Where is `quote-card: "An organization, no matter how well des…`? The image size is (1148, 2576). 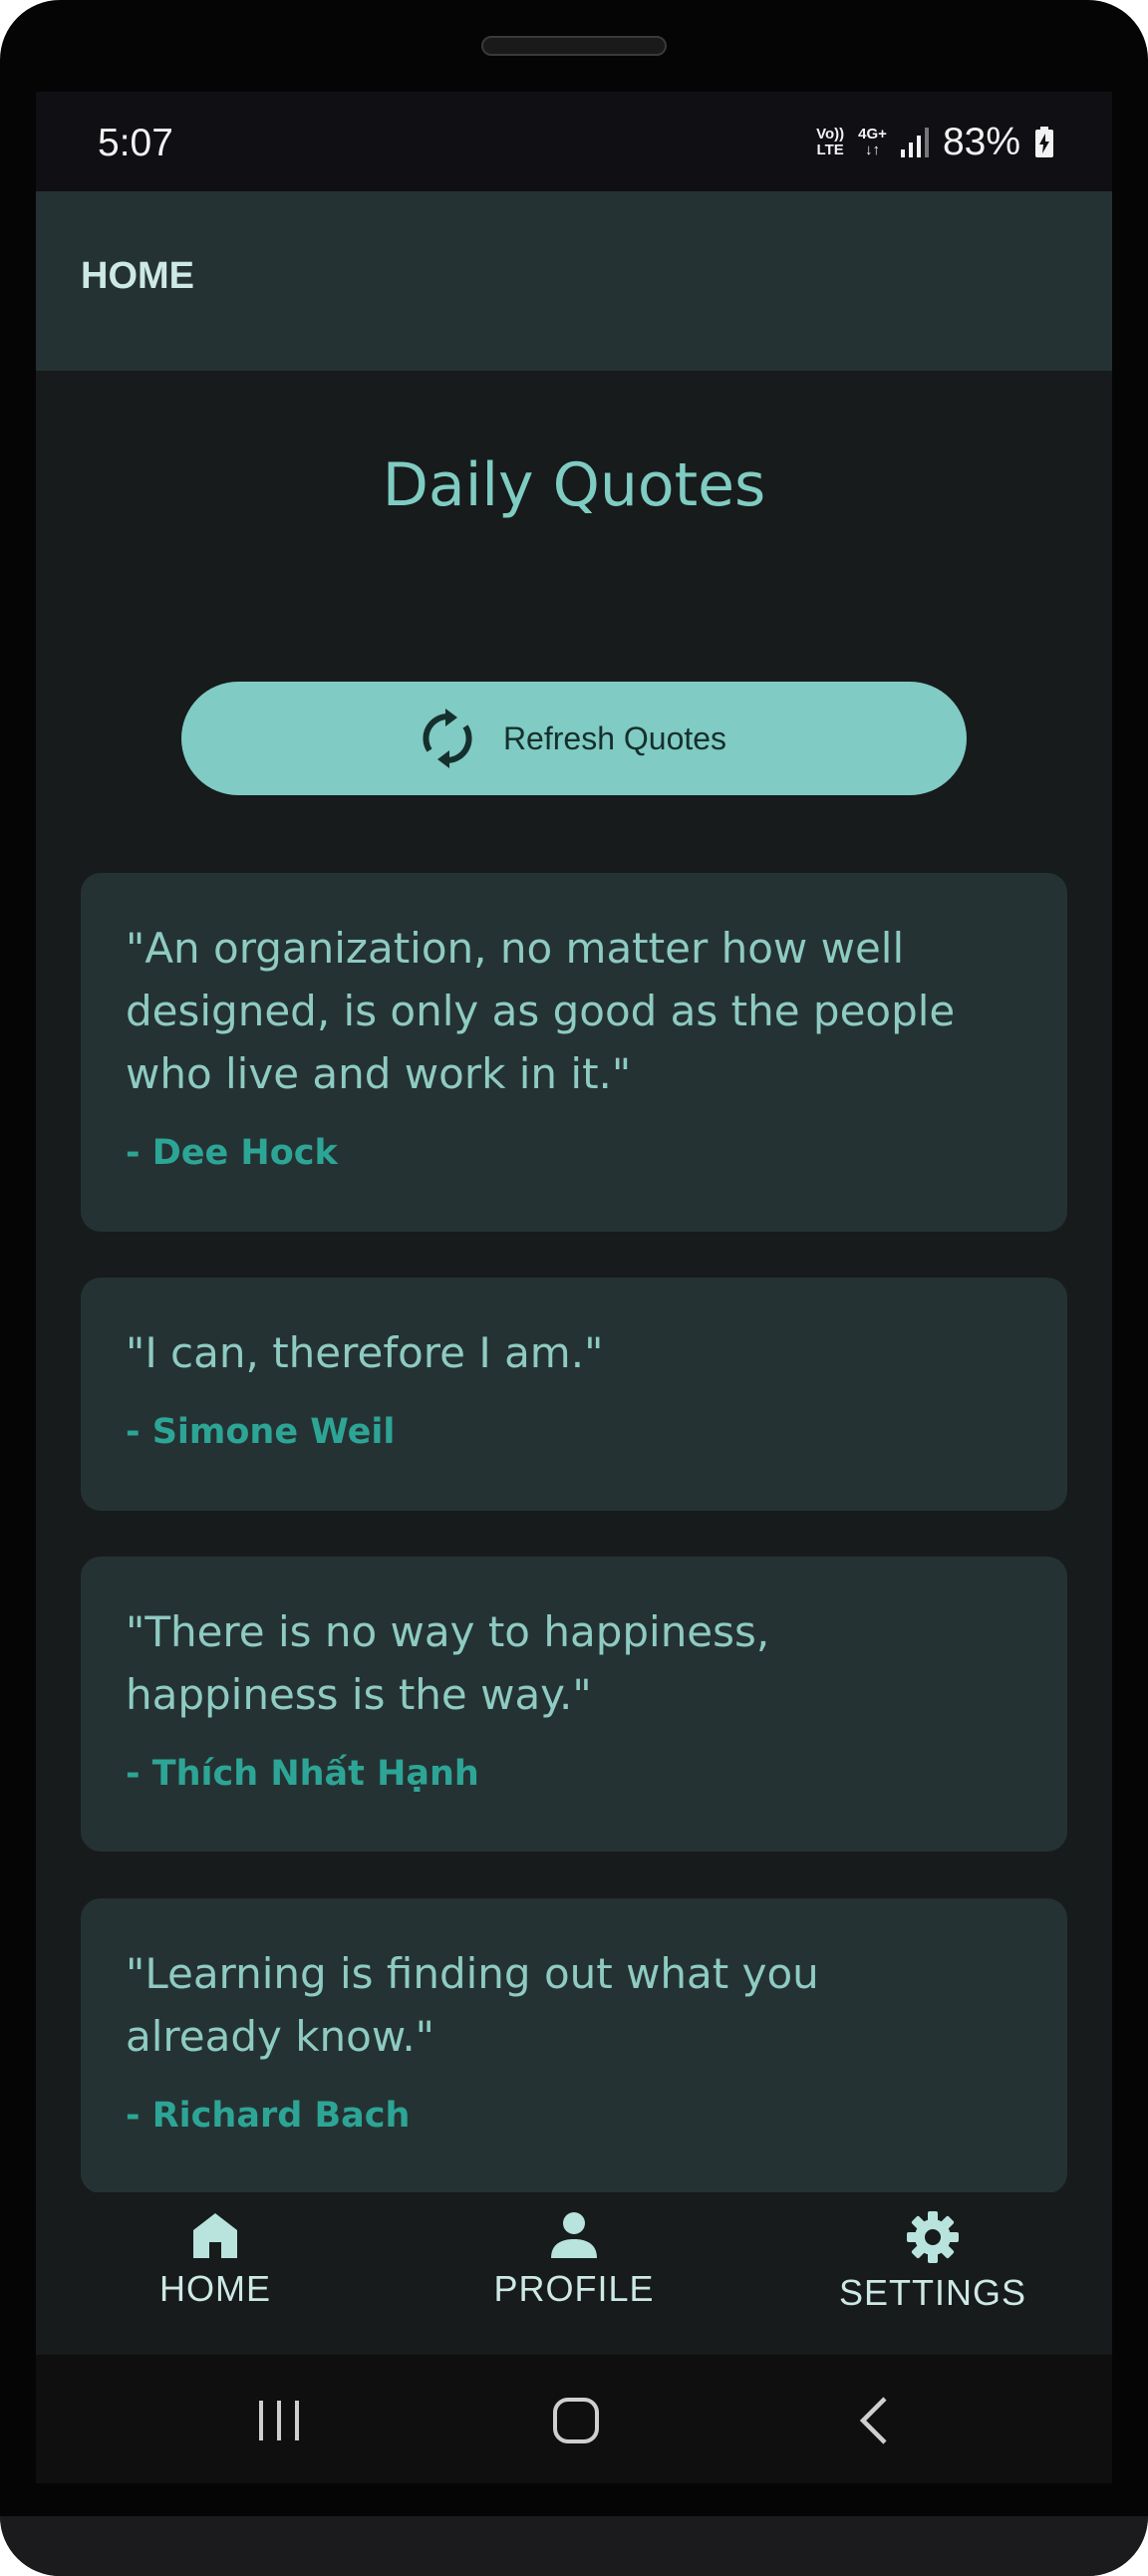 quote-card: "An organization, no matter how well des… is located at coordinates (574, 1052).